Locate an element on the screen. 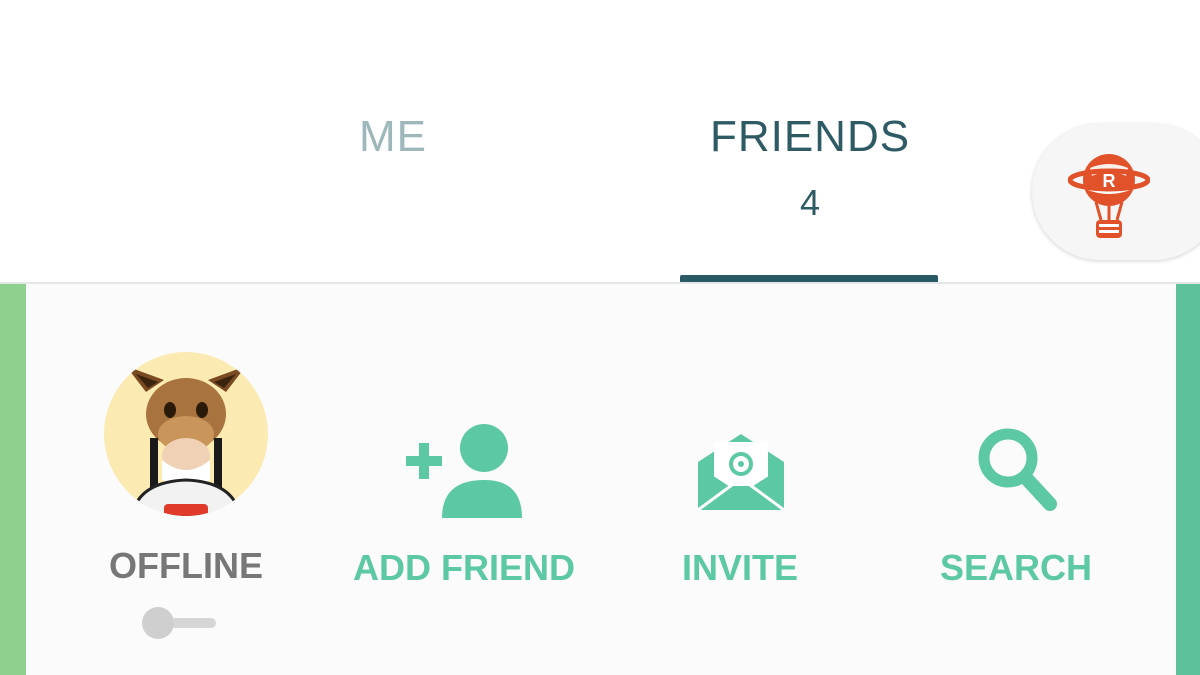  eevee-avatar-icon is located at coordinates (186, 441).